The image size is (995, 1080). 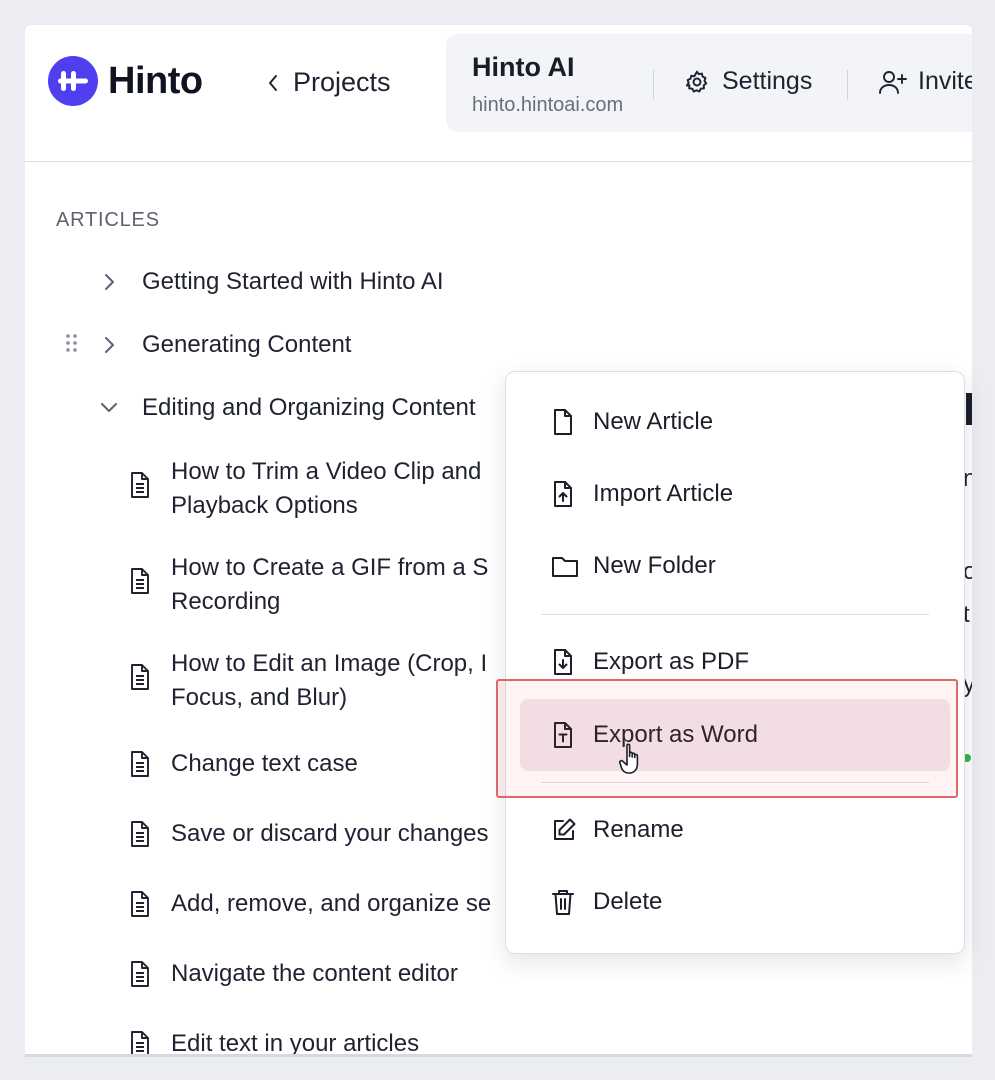 I want to click on article-title-line1: How to Edit an Image (Crop, I, so click(x=329, y=663).